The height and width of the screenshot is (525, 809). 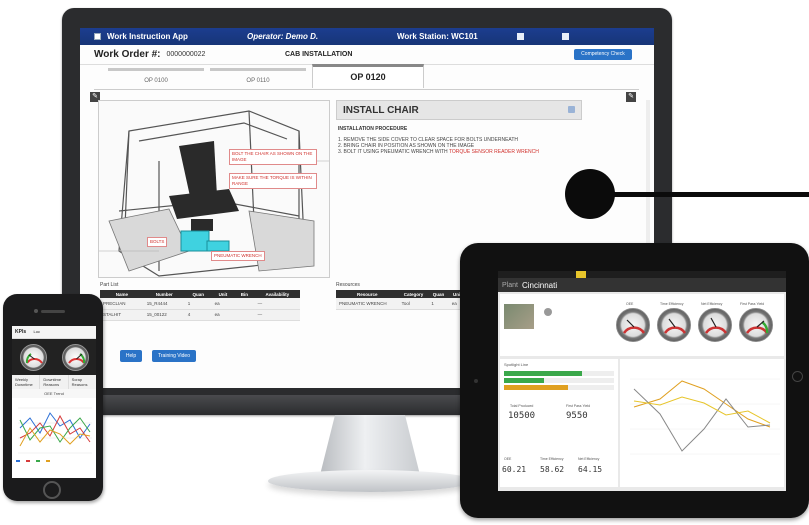 What do you see at coordinates (36, 311) in the screenshot?
I see `phone-camera` at bounding box center [36, 311].